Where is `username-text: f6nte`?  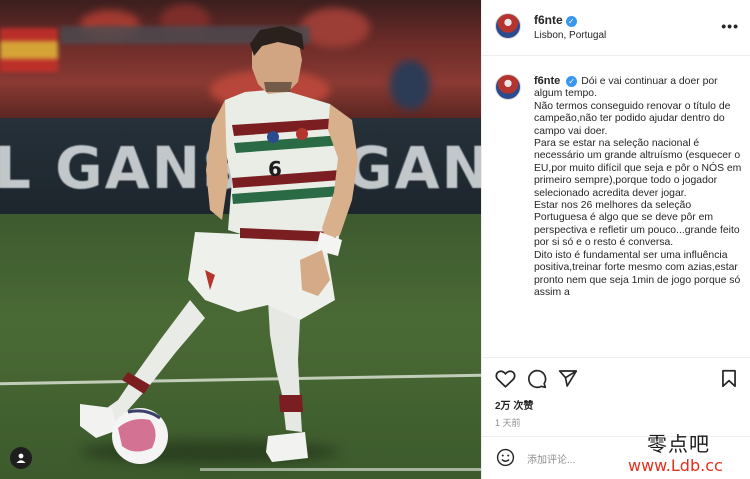
username-text: f6nte is located at coordinates (548, 20).